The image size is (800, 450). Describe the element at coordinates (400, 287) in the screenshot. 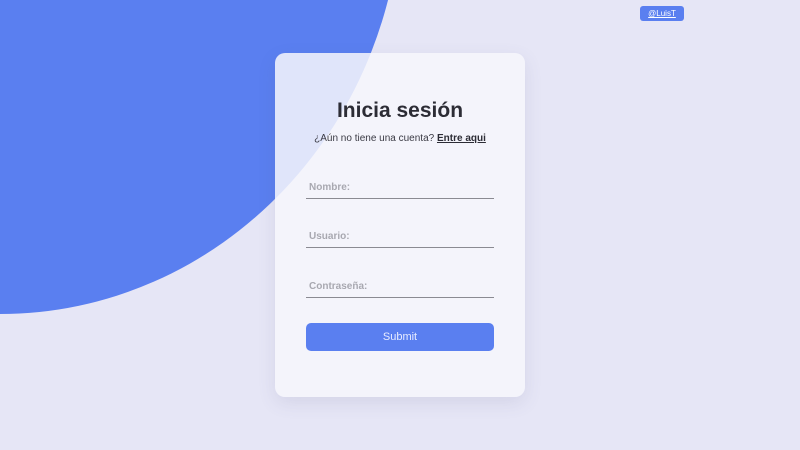

I see `password-field` at that location.